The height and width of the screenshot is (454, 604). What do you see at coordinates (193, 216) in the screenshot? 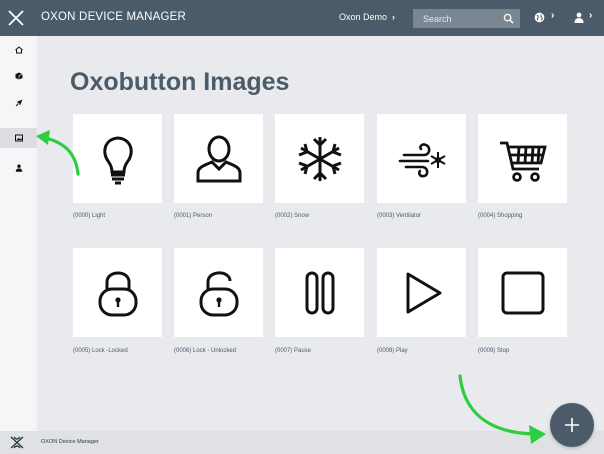
I see `image-caption: (0001) Person` at bounding box center [193, 216].